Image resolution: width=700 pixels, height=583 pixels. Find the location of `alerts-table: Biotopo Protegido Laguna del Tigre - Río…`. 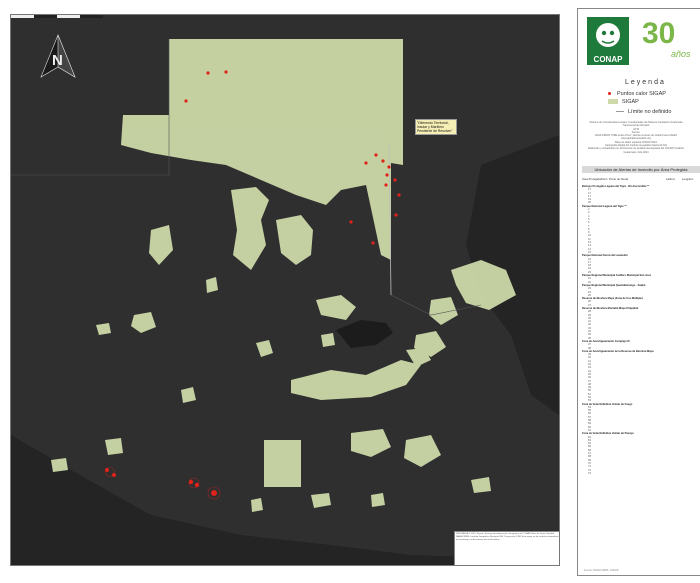

alerts-table: Biotopo Protegido Laguna del Tigre - Río… is located at coordinates (641, 330).